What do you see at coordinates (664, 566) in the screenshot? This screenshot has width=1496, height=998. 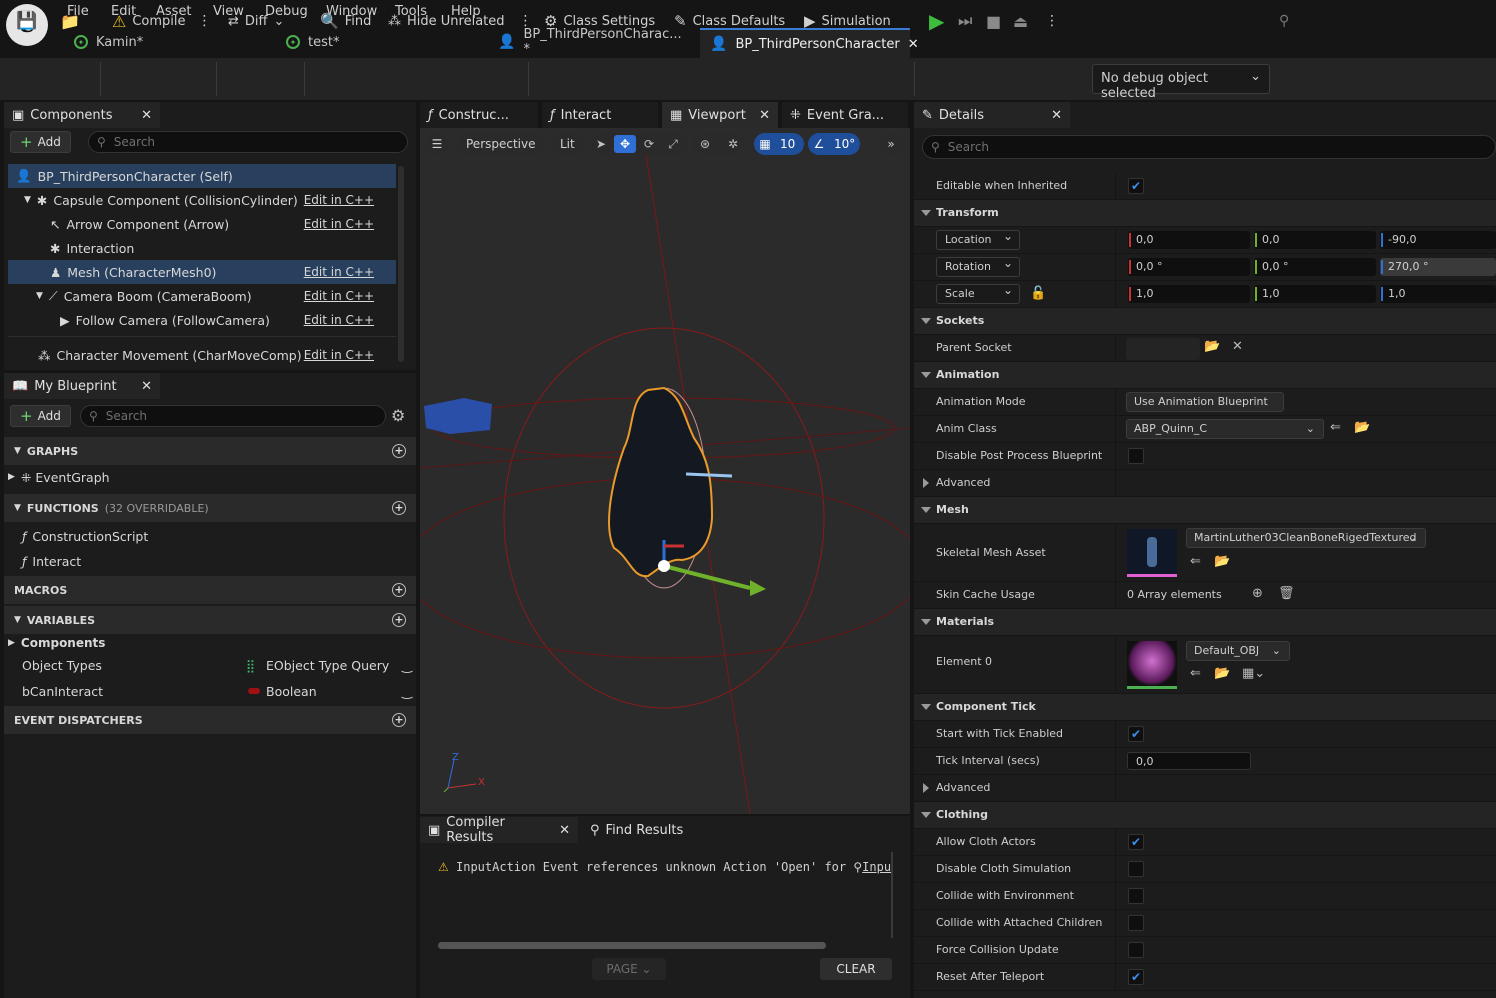 I see `gizmo-center` at bounding box center [664, 566].